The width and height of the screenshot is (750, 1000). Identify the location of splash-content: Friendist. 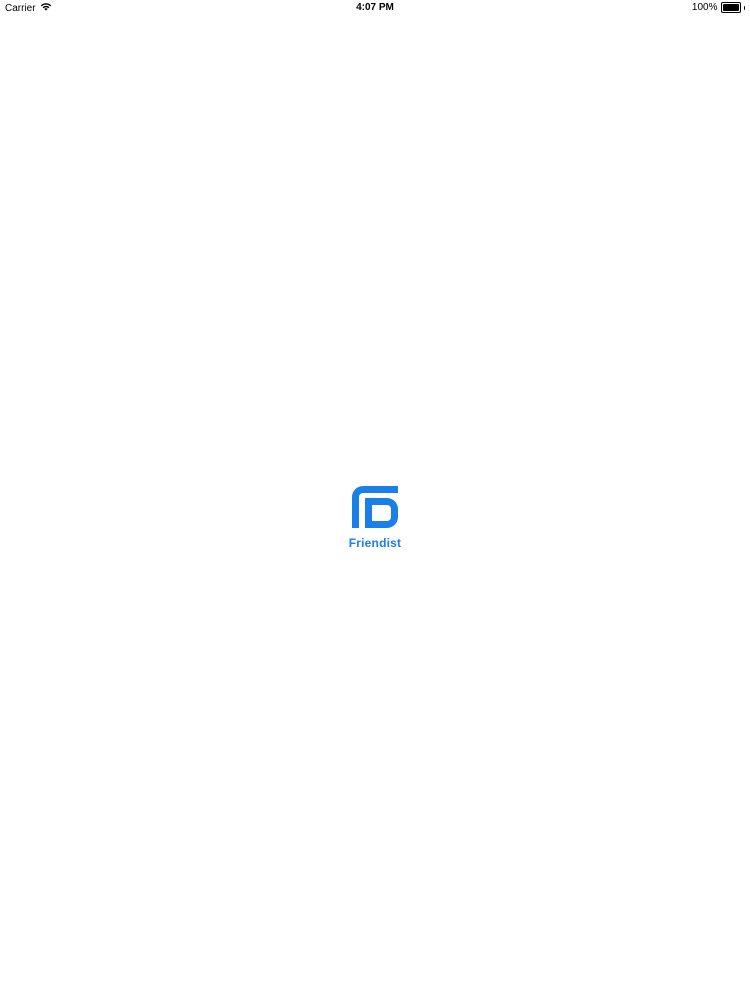
(375, 518).